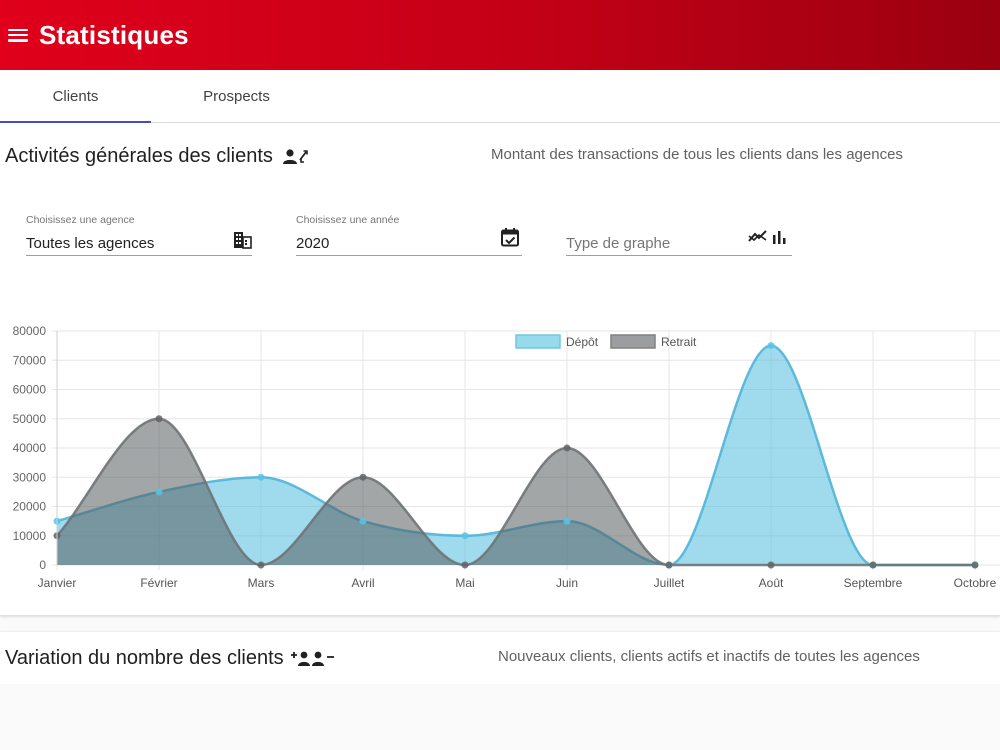 This screenshot has height=750, width=1000. Describe the element at coordinates (30, 448) in the screenshot. I see `y-tick-label: 40000` at that location.